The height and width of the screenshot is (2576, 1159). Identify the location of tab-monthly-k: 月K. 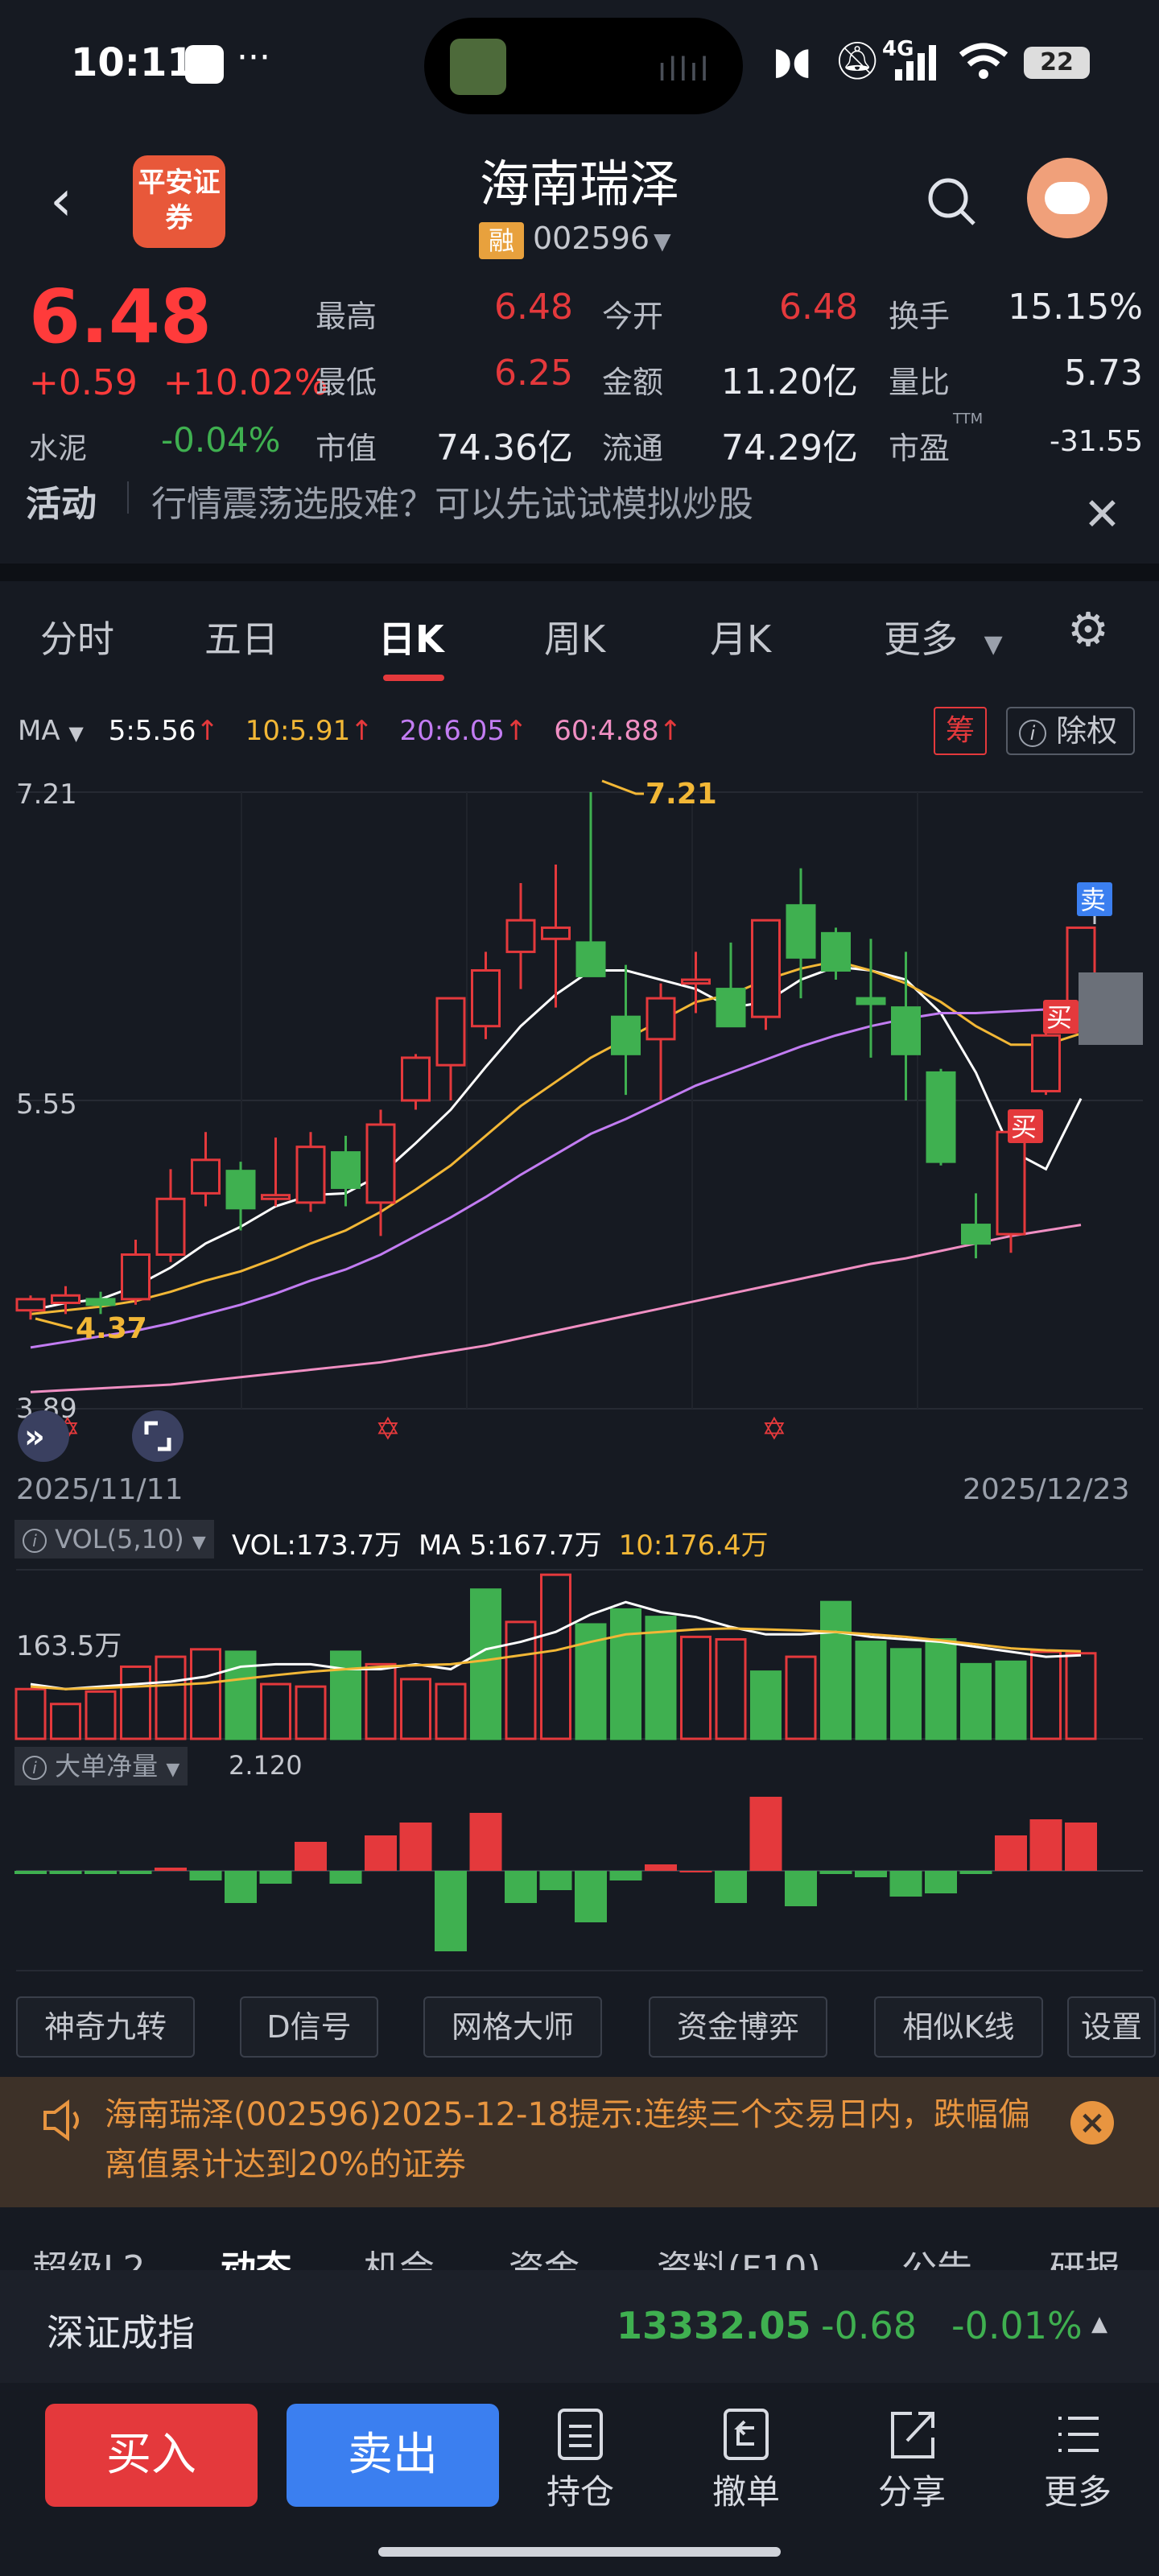
(740, 636).